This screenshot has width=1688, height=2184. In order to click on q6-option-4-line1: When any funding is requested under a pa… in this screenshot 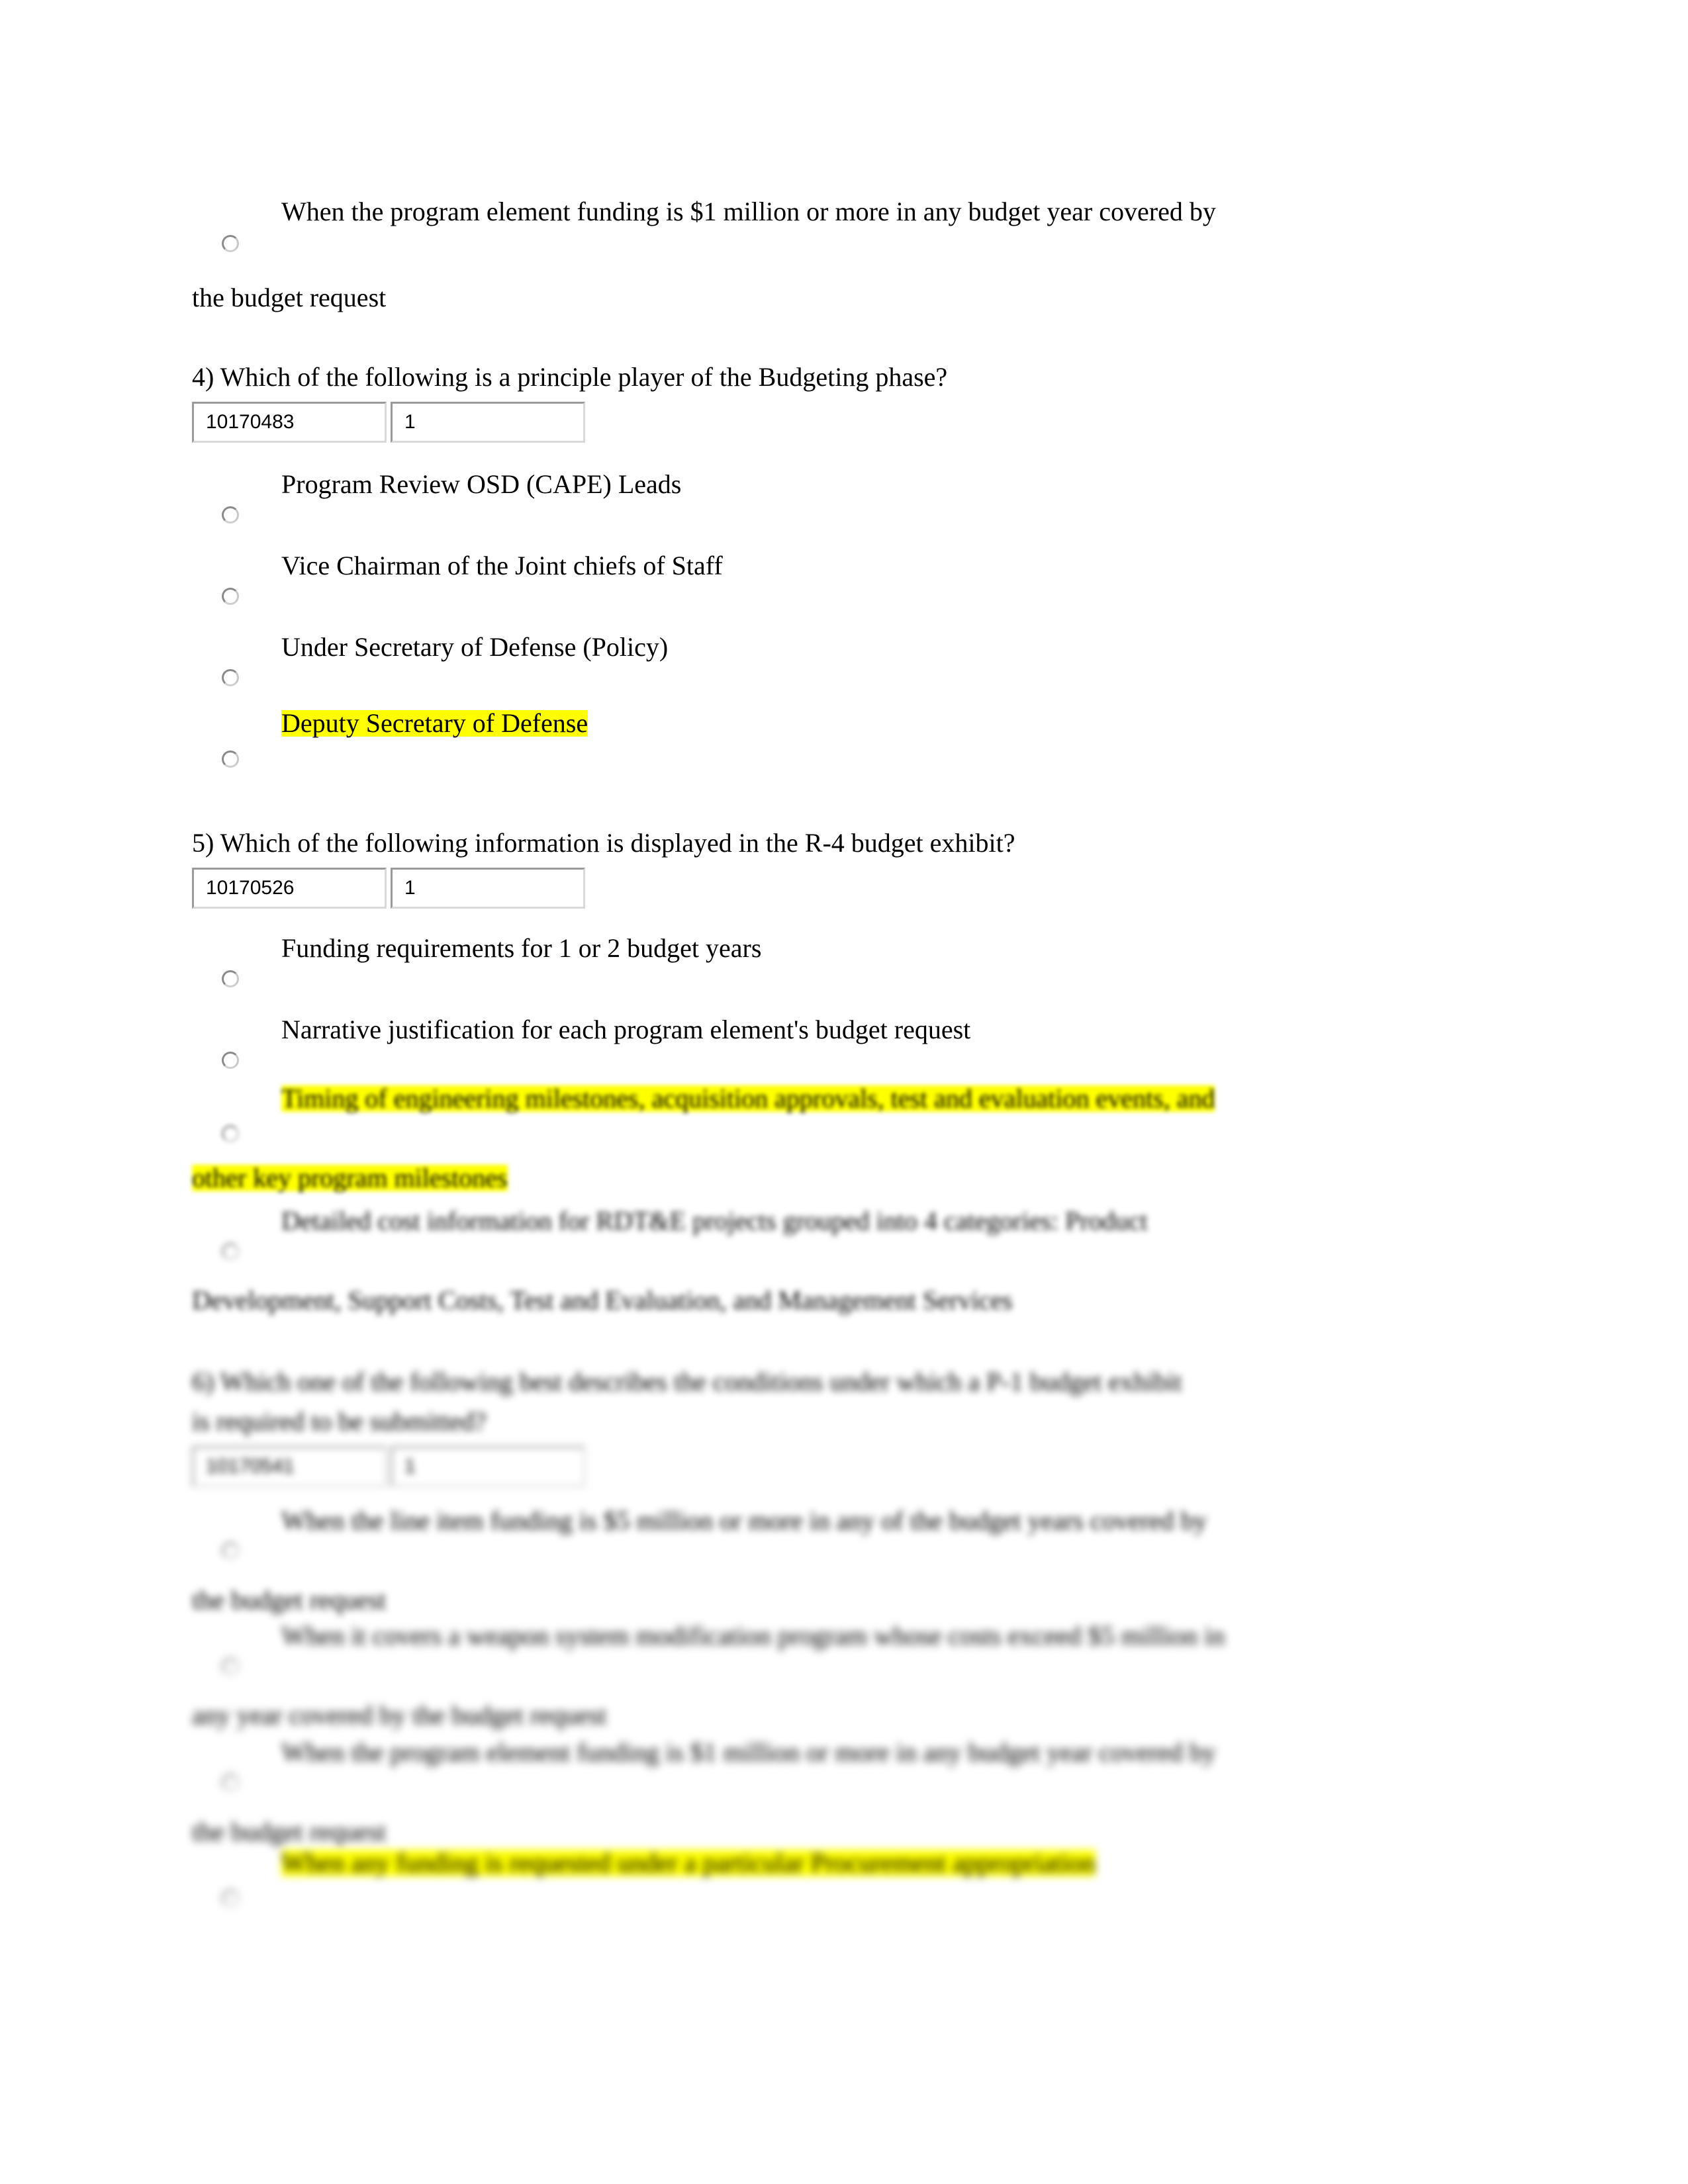, I will do `click(688, 1863)`.